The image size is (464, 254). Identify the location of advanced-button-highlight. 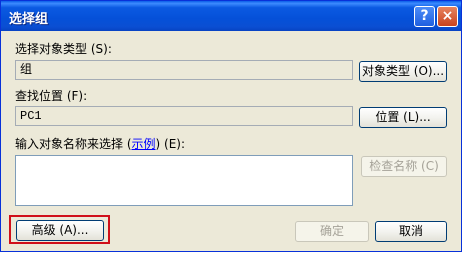
(59, 229).